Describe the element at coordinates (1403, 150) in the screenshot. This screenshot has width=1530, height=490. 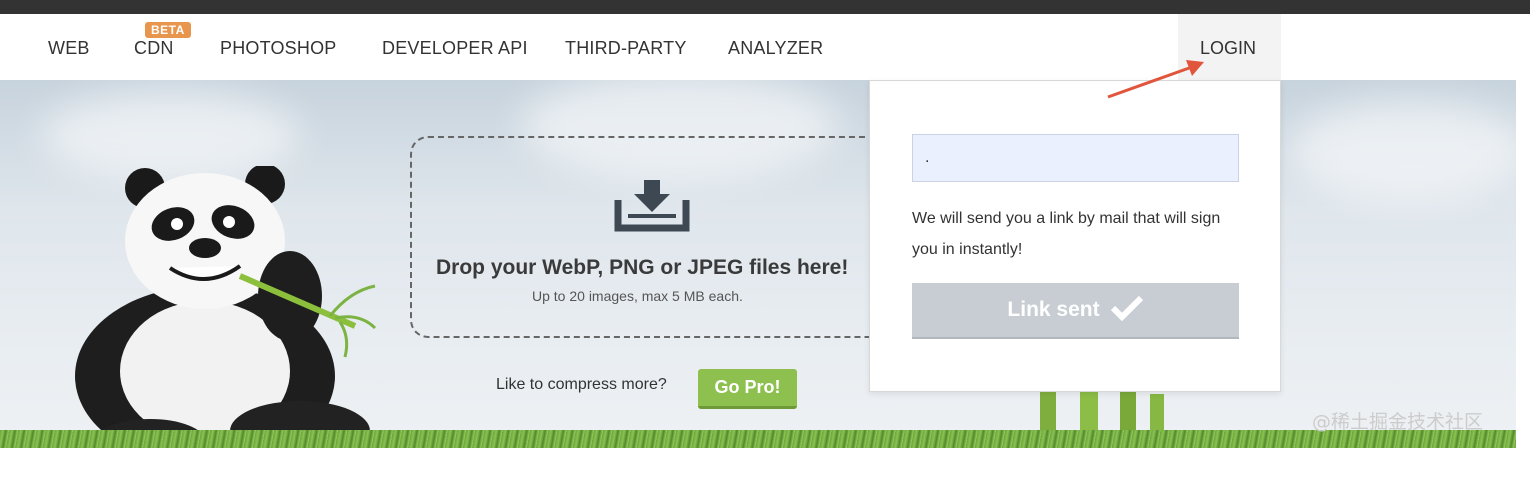
I see `cloud` at that location.